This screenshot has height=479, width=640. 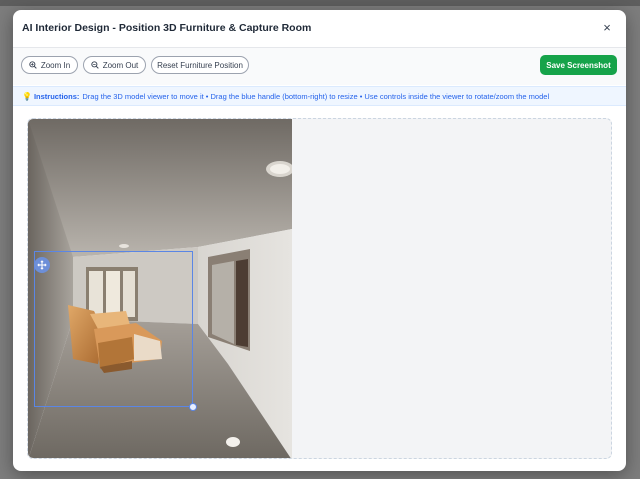 I want to click on furniture-model-viewer, so click(x=113, y=329).